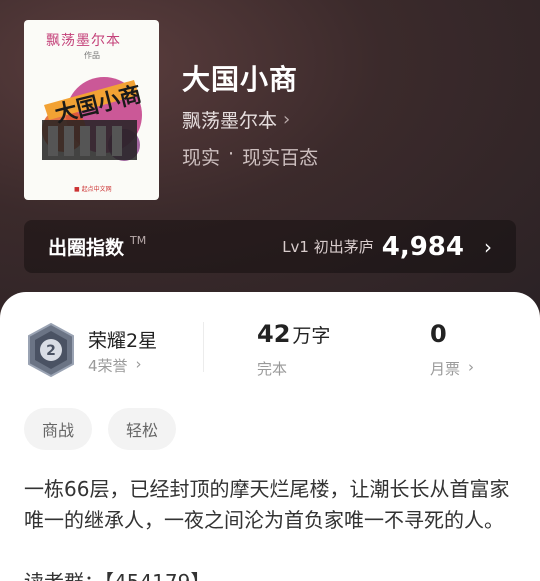  I want to click on honor-badge-icon: 2, so click(51, 350).